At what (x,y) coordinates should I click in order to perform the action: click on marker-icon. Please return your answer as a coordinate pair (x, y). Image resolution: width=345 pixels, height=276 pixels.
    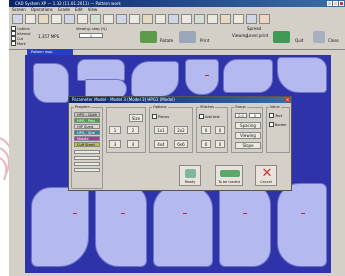
    Looking at the image, I should click on (95, 19).